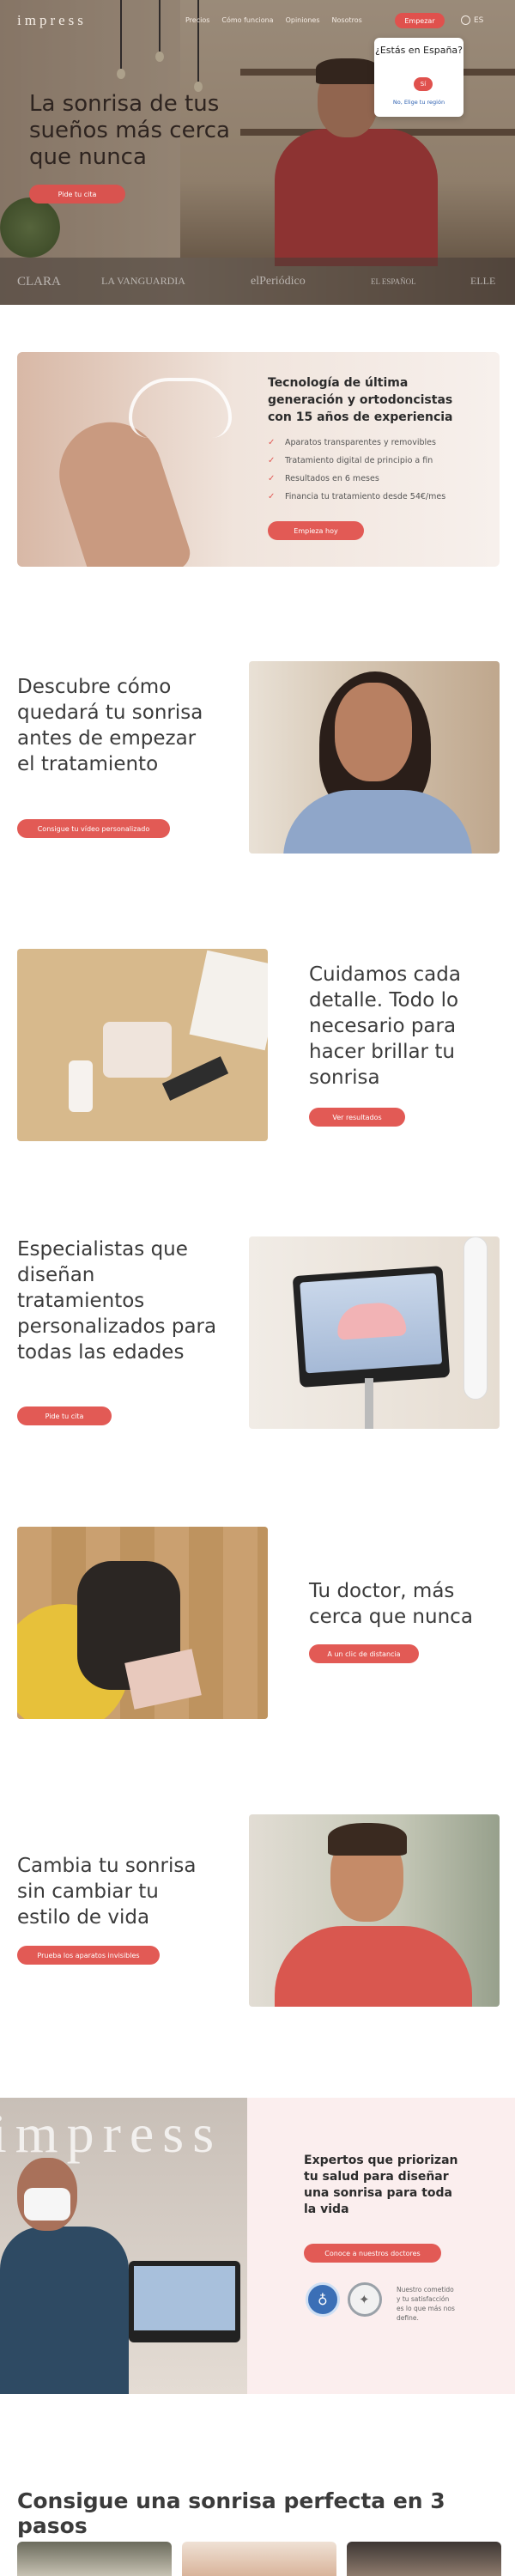 The height and width of the screenshot is (2576, 515). I want to click on start-today-button: Empieza hoy, so click(316, 530).